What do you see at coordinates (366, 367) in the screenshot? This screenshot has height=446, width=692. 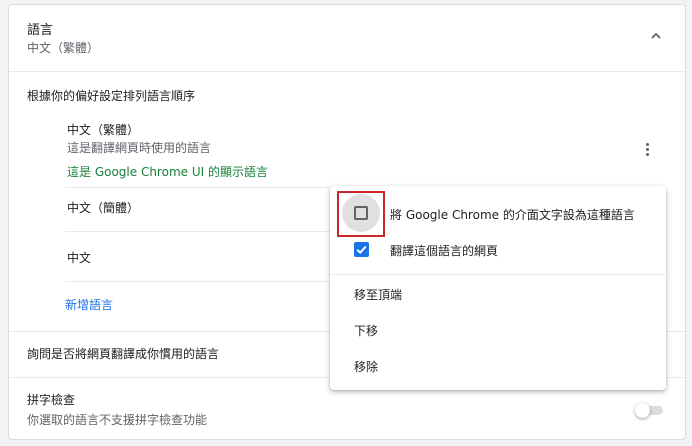 I see `menu-item-label: 移除` at bounding box center [366, 367].